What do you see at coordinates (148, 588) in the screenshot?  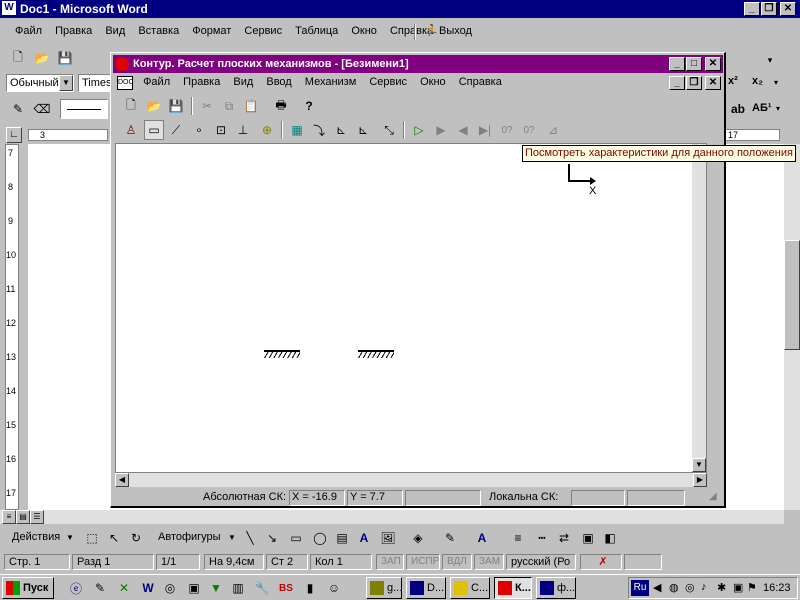 I see `word-quicklaunch-icon: W` at bounding box center [148, 588].